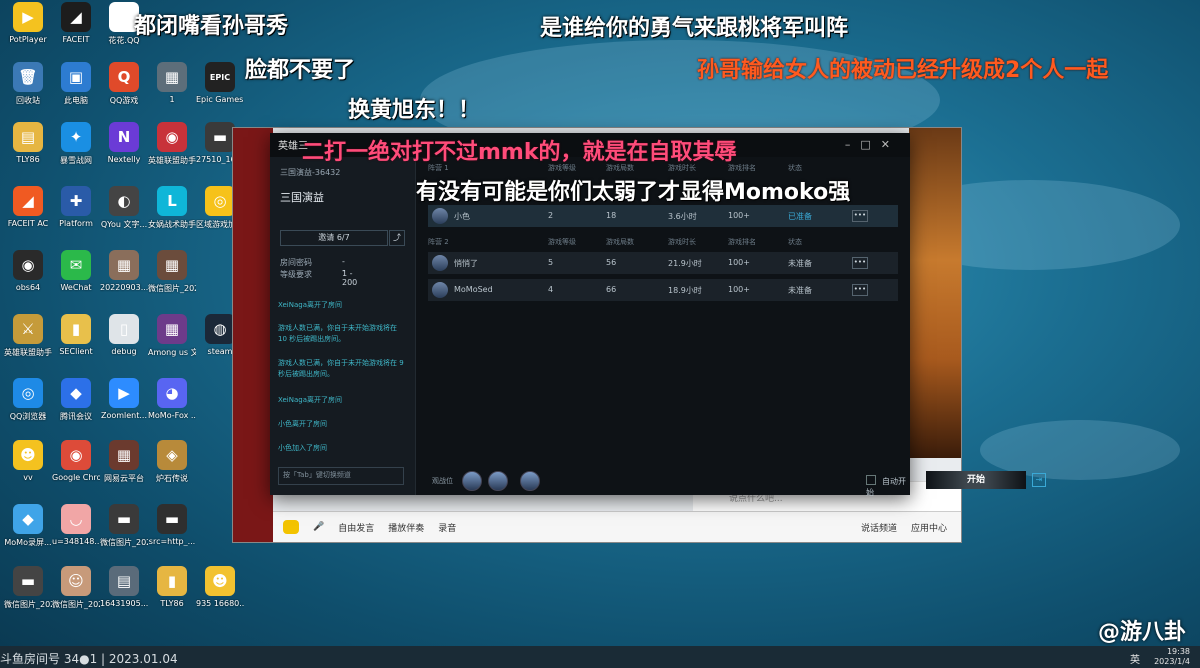 This screenshot has height=668, width=1200. Describe the element at coordinates (1172, 657) in the screenshot. I see `system-clock: 19:38 2023/1/4` at that location.